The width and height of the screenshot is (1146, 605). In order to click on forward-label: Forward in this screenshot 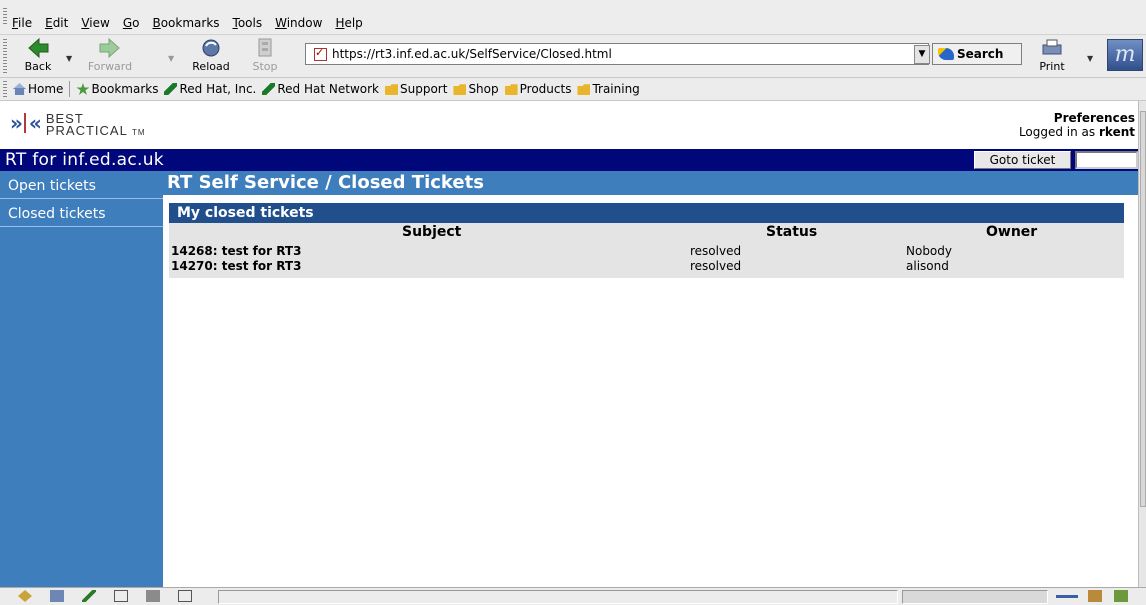, I will do `click(110, 66)`.